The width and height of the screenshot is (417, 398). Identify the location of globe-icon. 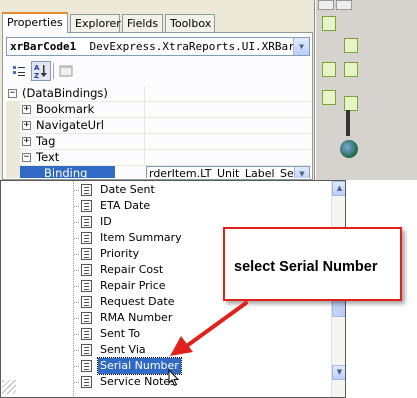
(349, 149).